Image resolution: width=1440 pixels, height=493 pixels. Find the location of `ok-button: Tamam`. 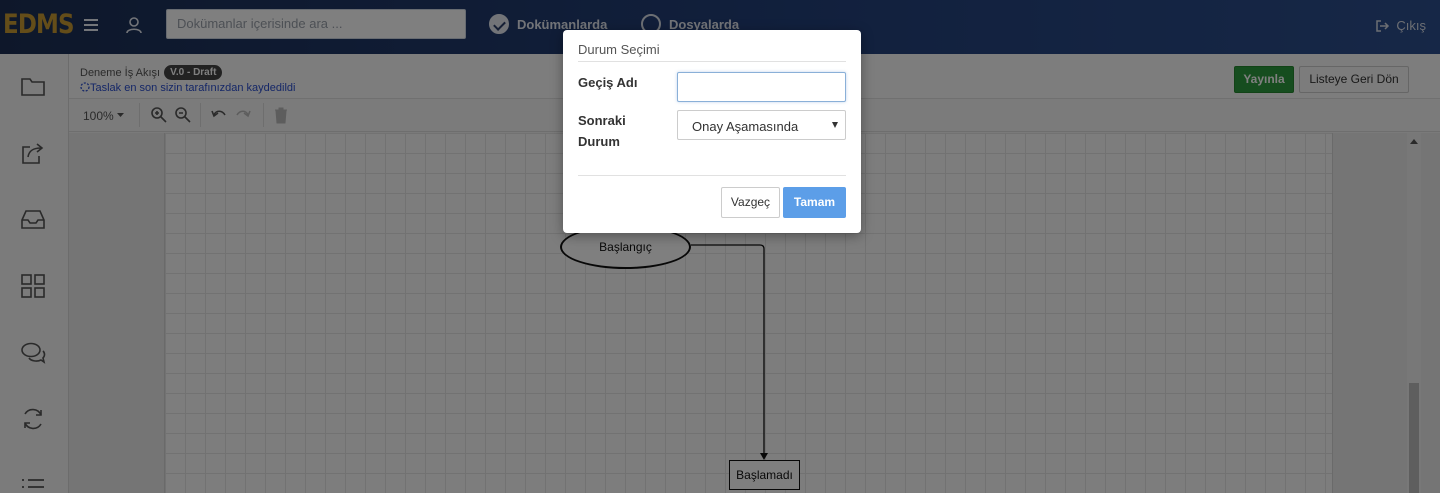

ok-button: Tamam is located at coordinates (814, 202).